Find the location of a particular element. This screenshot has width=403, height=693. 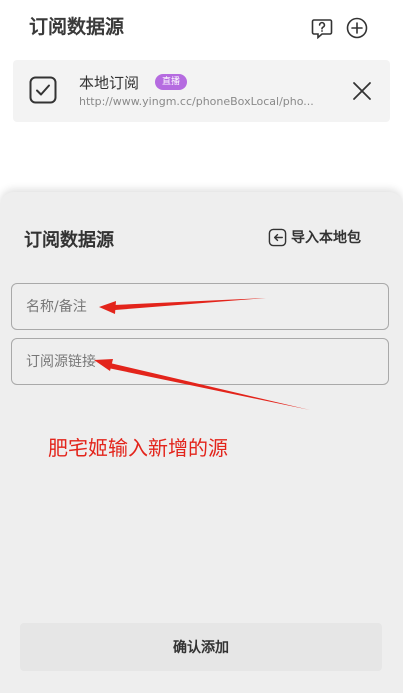

url-input is located at coordinates (196, 361).